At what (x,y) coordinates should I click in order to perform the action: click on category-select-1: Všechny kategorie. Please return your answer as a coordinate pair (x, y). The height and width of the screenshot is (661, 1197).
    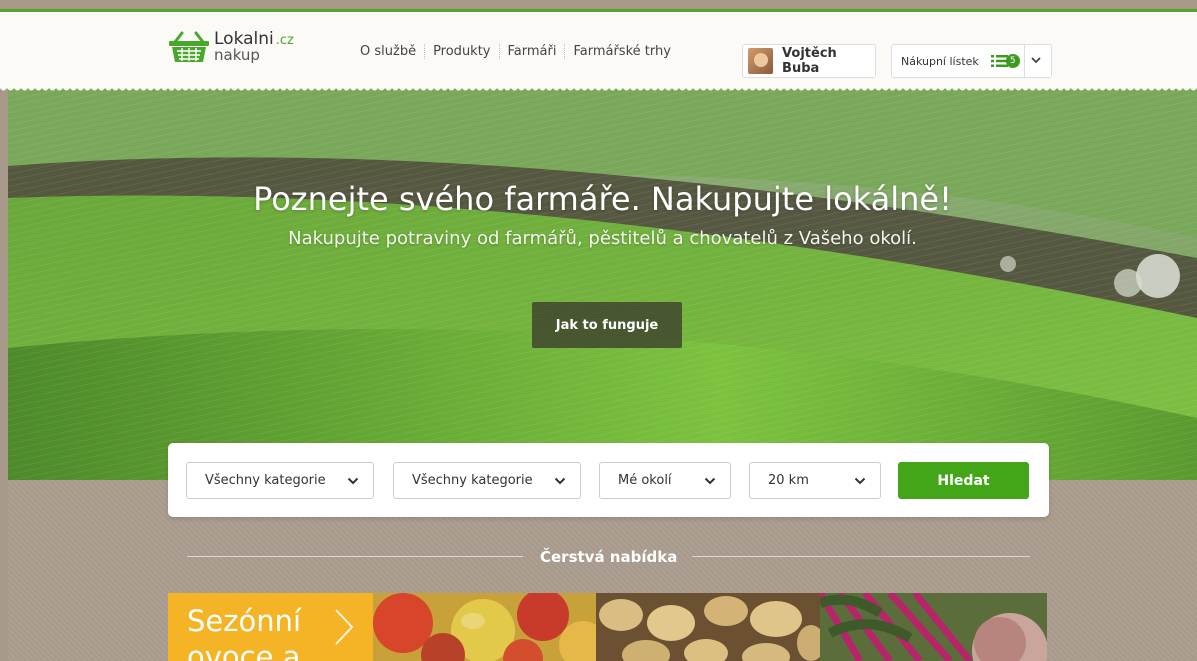
    Looking at the image, I should click on (280, 480).